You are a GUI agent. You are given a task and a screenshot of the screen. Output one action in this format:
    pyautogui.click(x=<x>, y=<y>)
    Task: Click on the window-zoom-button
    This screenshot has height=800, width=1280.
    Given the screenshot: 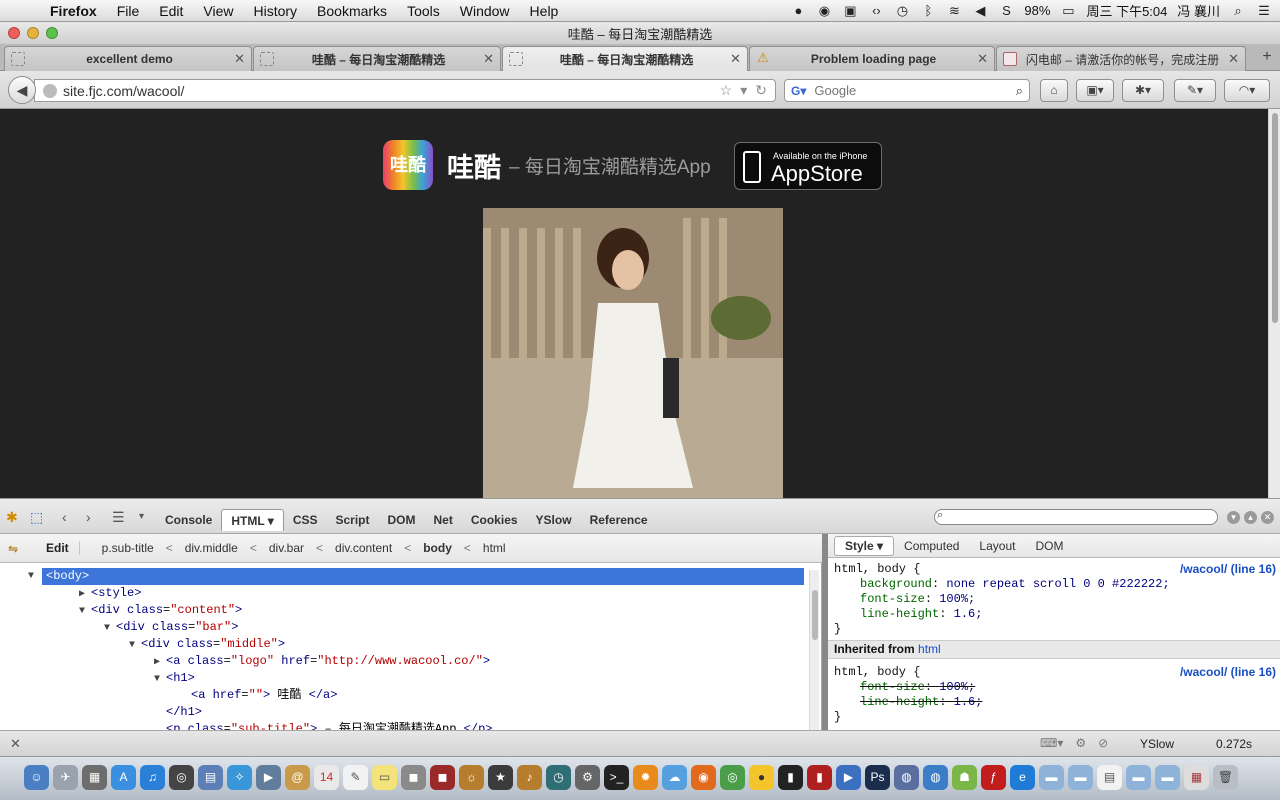 What is the action you would take?
    pyautogui.click(x=52, y=33)
    